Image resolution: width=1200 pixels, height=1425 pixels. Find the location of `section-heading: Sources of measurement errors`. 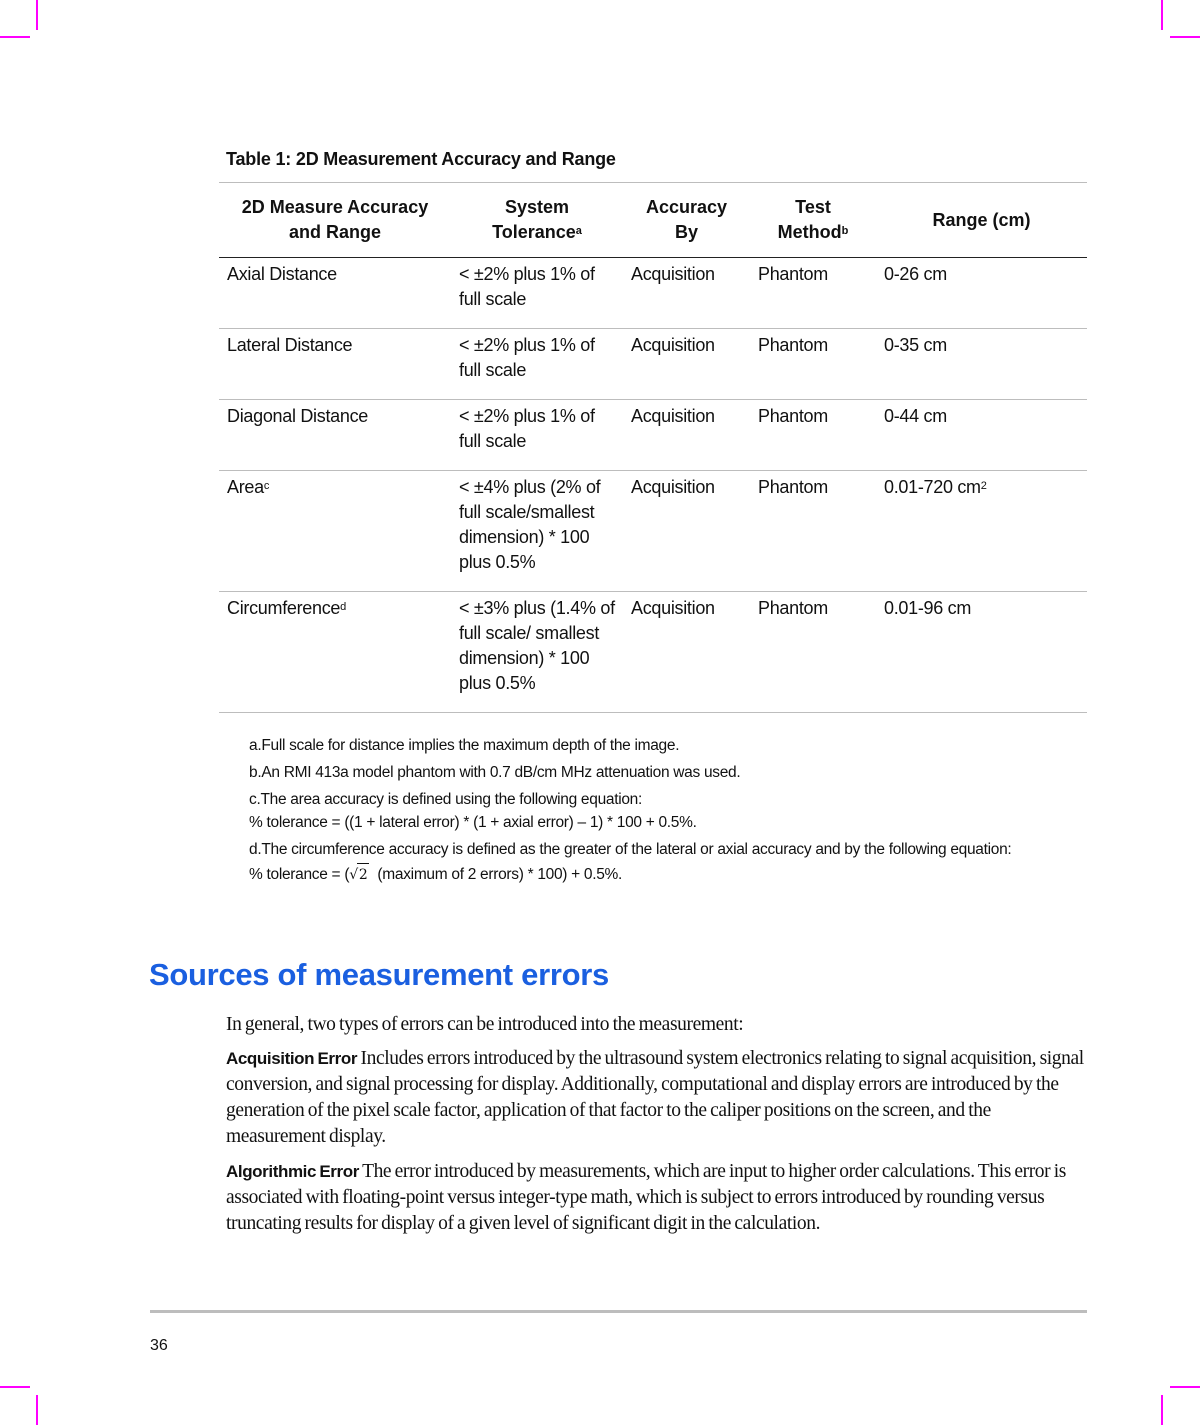

section-heading: Sources of measurement errors is located at coordinates (379, 974).